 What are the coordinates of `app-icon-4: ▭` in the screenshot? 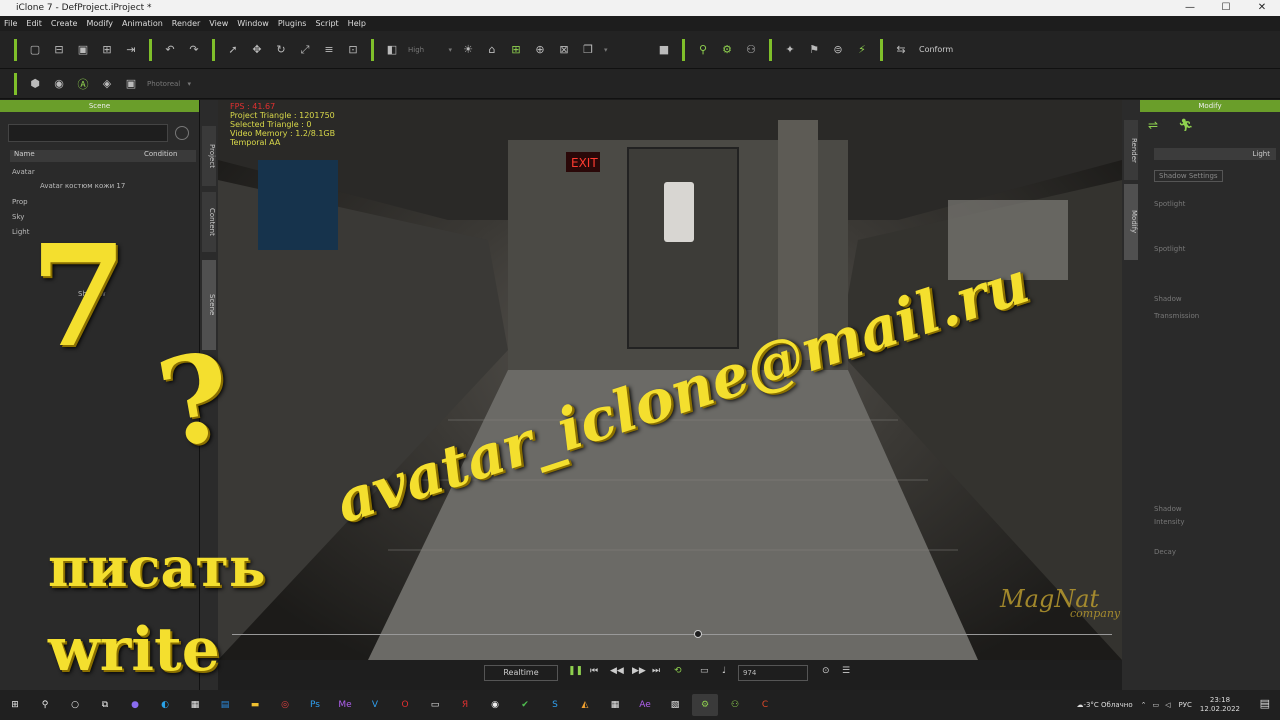 It's located at (435, 705).